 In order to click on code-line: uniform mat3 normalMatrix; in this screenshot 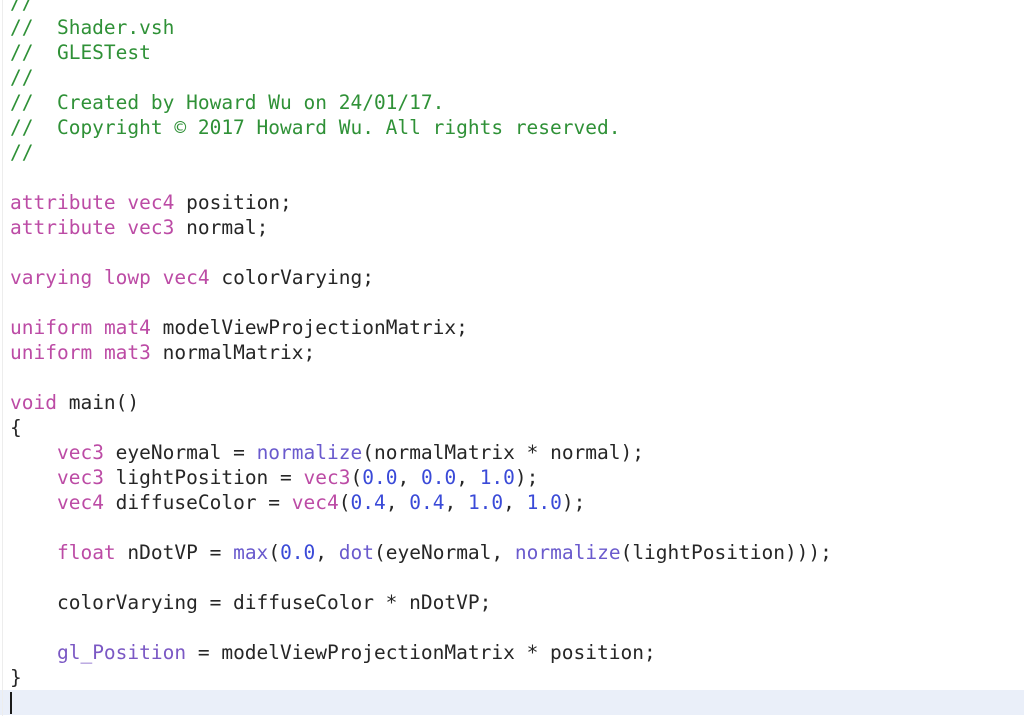, I will do `click(512, 352)`.